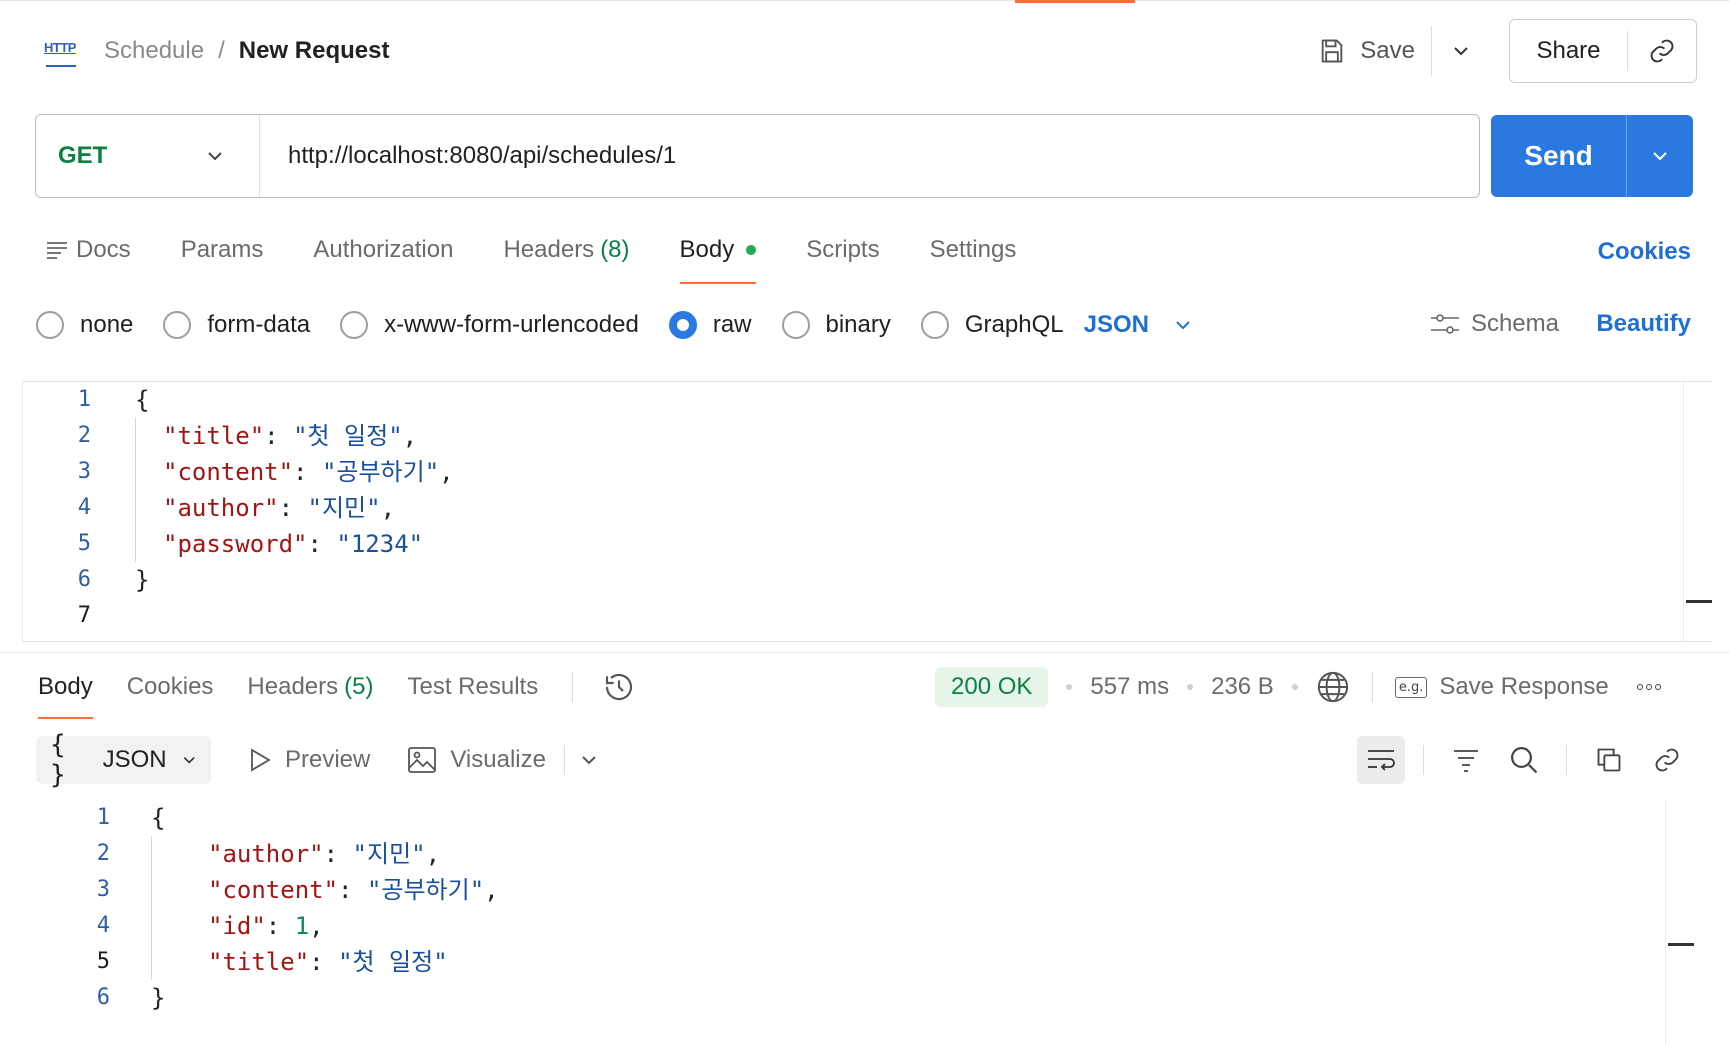 The height and width of the screenshot is (1045, 1729). Describe the element at coordinates (1609, 760) in the screenshot. I see `copy-button` at that location.